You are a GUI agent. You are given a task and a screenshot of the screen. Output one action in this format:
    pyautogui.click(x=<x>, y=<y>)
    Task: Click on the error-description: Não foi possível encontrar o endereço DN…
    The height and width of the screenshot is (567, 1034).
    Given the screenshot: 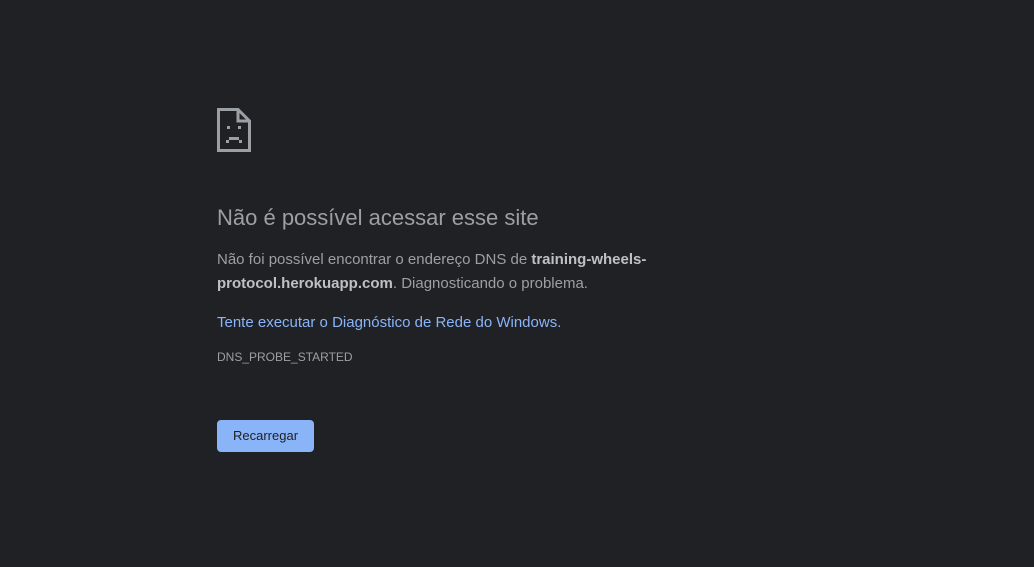 What is the action you would take?
    pyautogui.click(x=437, y=272)
    